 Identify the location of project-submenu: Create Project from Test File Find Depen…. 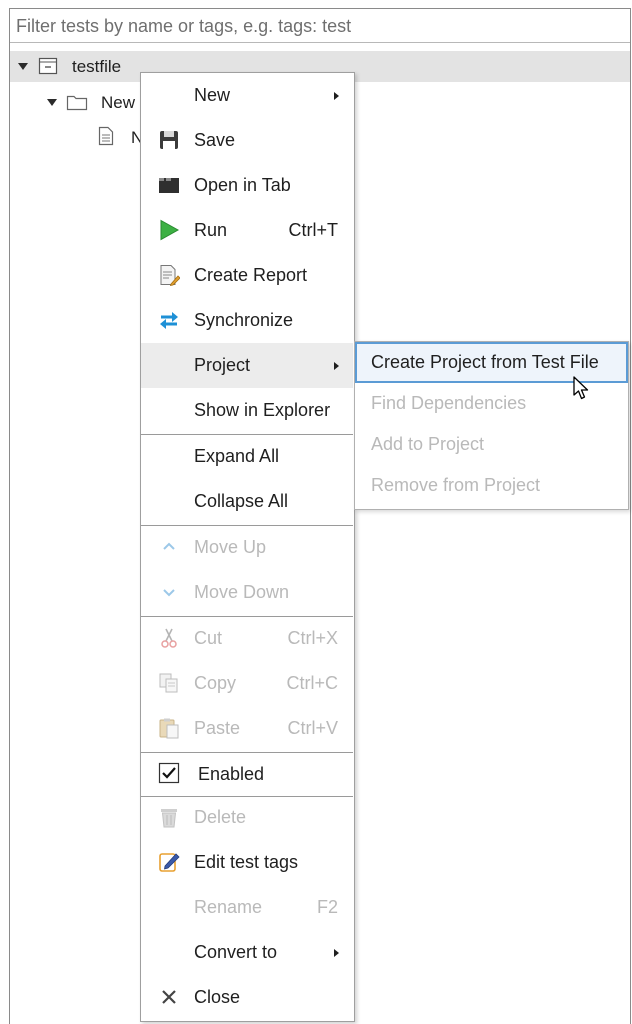
(491, 425).